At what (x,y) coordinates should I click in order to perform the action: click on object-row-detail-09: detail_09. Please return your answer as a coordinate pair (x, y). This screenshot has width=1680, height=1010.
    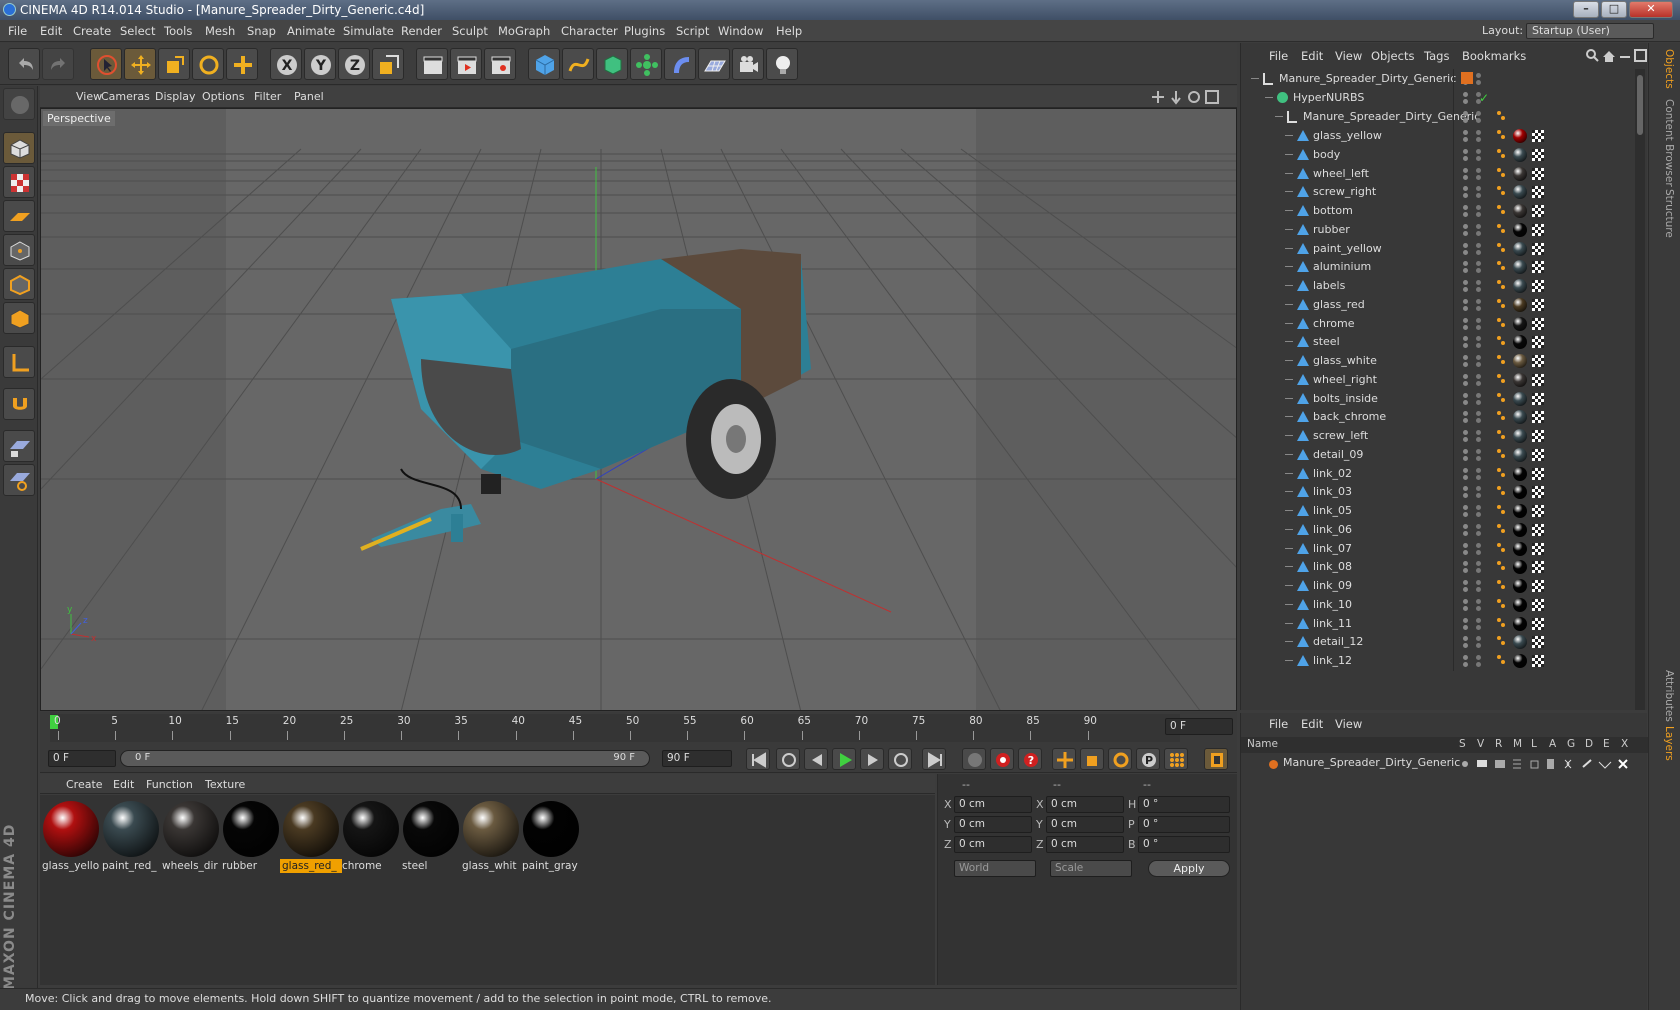
    Looking at the image, I should click on (1437, 454).